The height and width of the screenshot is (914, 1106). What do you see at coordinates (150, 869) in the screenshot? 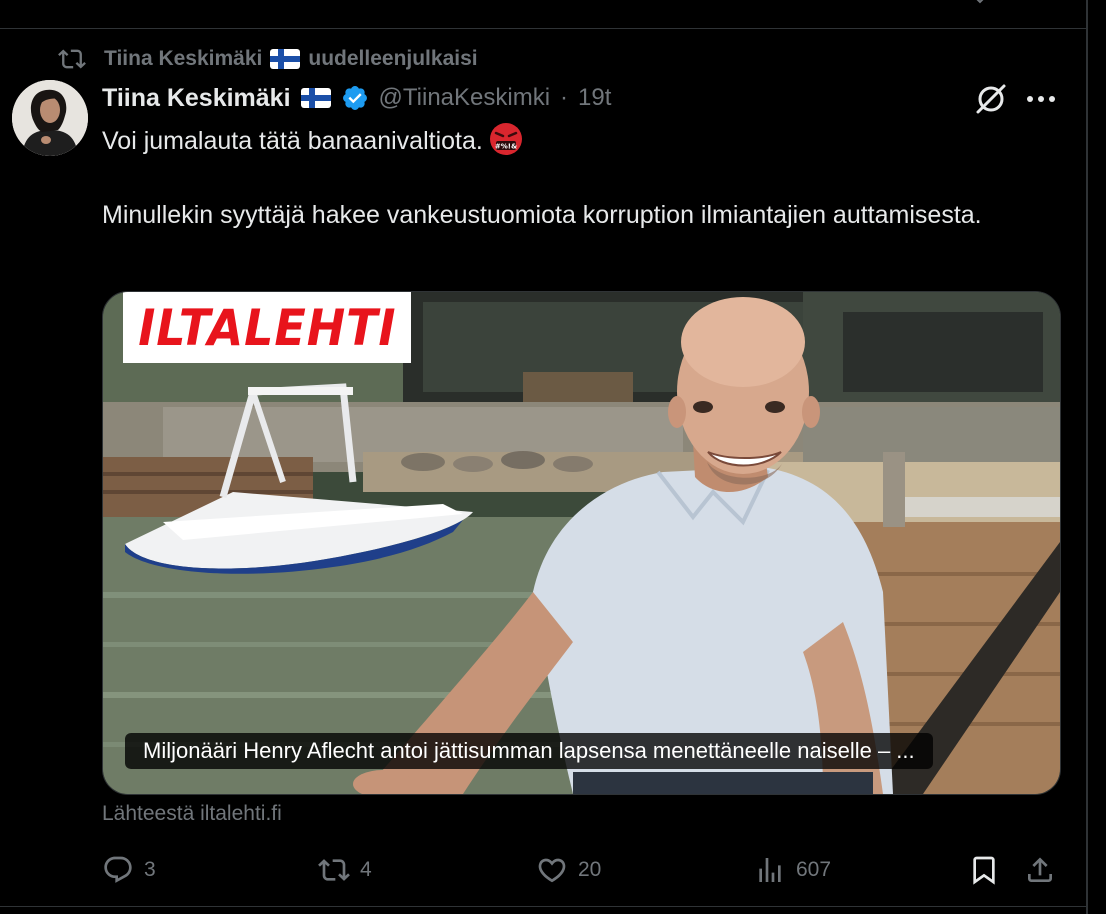
I see `reply-count: 3` at bounding box center [150, 869].